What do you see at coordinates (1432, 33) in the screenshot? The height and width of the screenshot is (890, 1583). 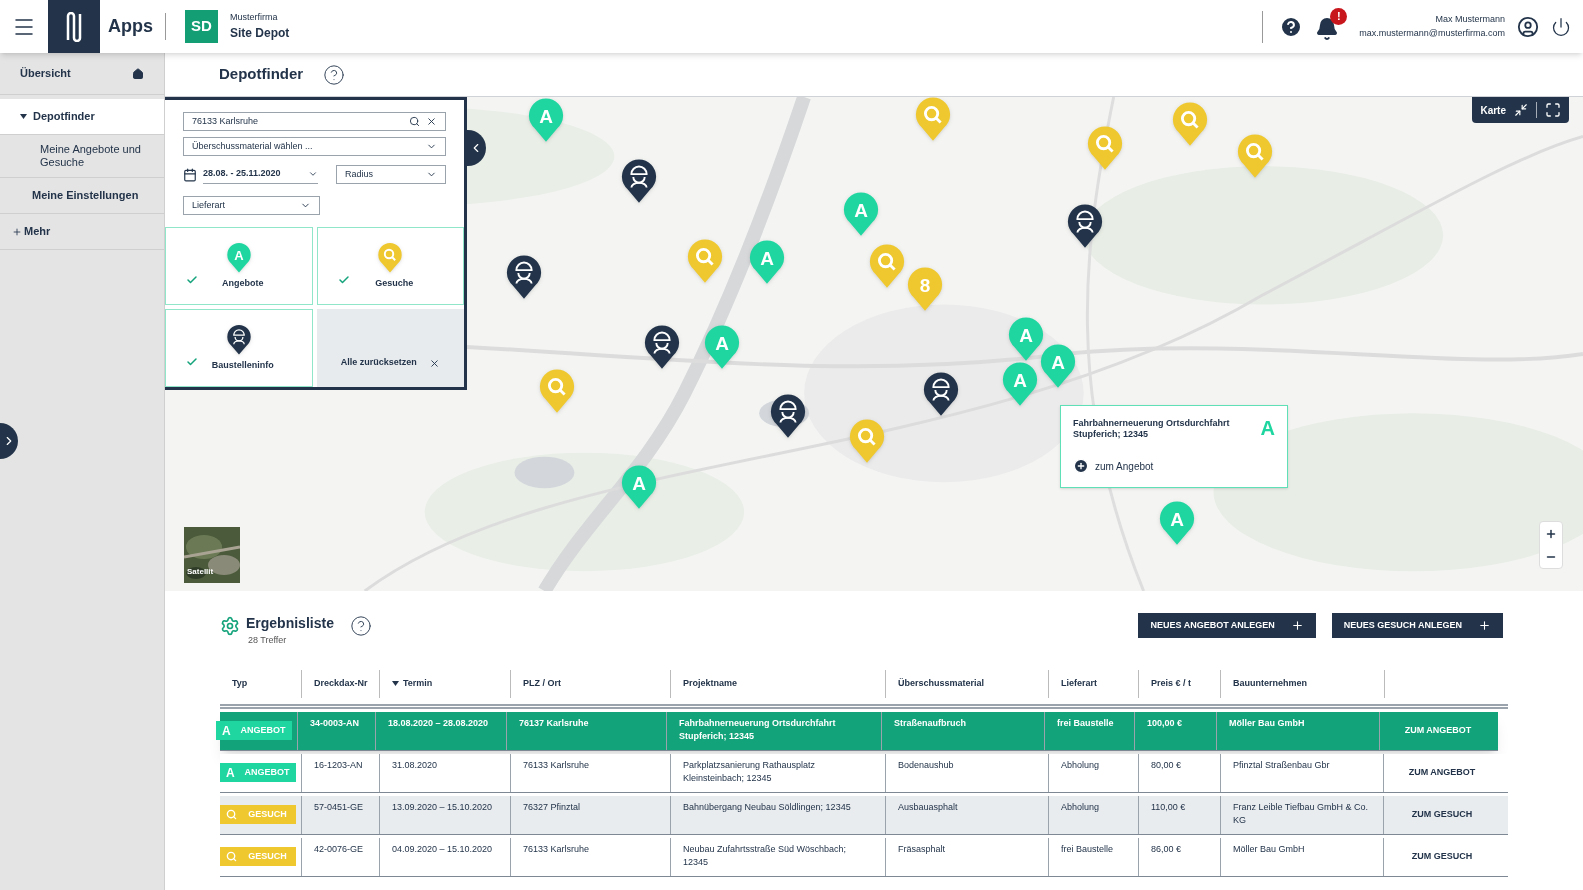 I see `user-email: max.mustermann@musterfirma.com` at bounding box center [1432, 33].